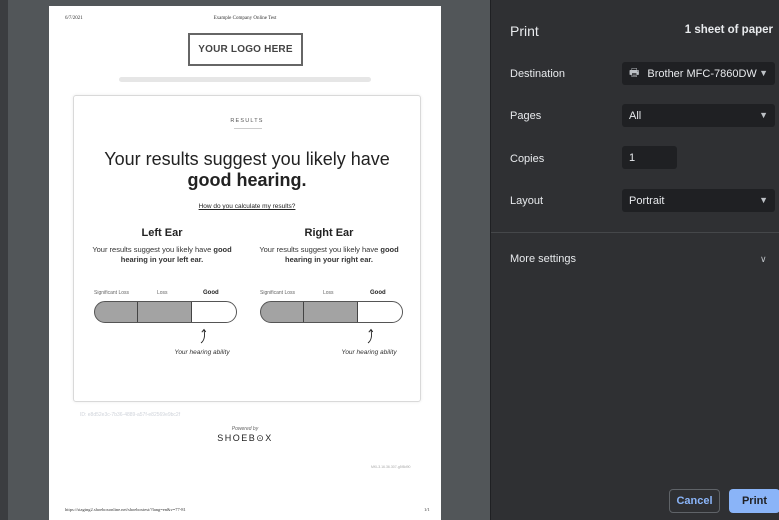  I want to click on right-hearing-meter, so click(331, 312).